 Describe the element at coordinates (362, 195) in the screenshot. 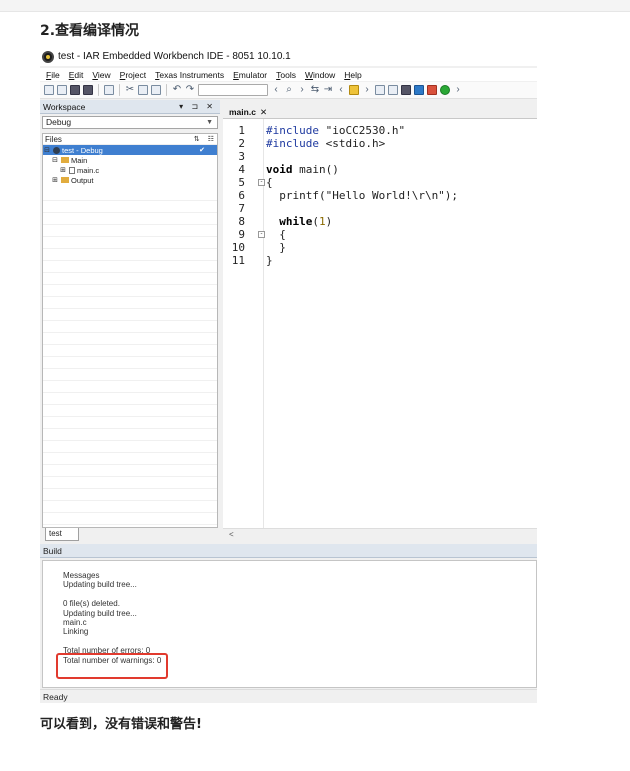

I see `code-line: printf("Hello World!\r\n");` at that location.